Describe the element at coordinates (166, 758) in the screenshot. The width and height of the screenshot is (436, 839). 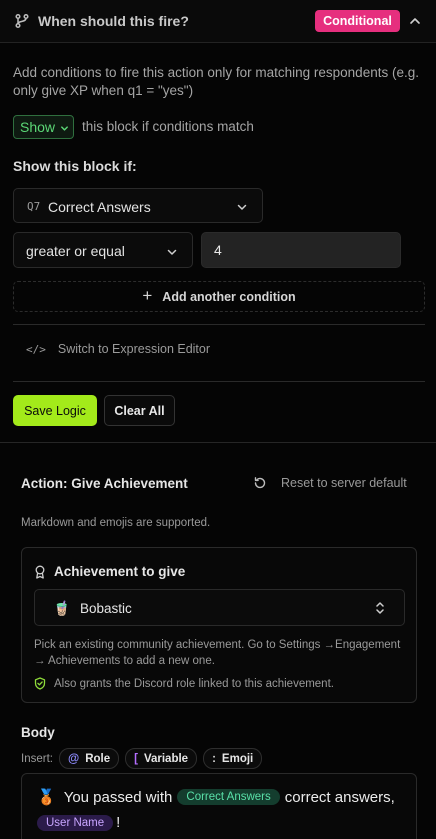
I see `insert-variable-label: Variable` at that location.